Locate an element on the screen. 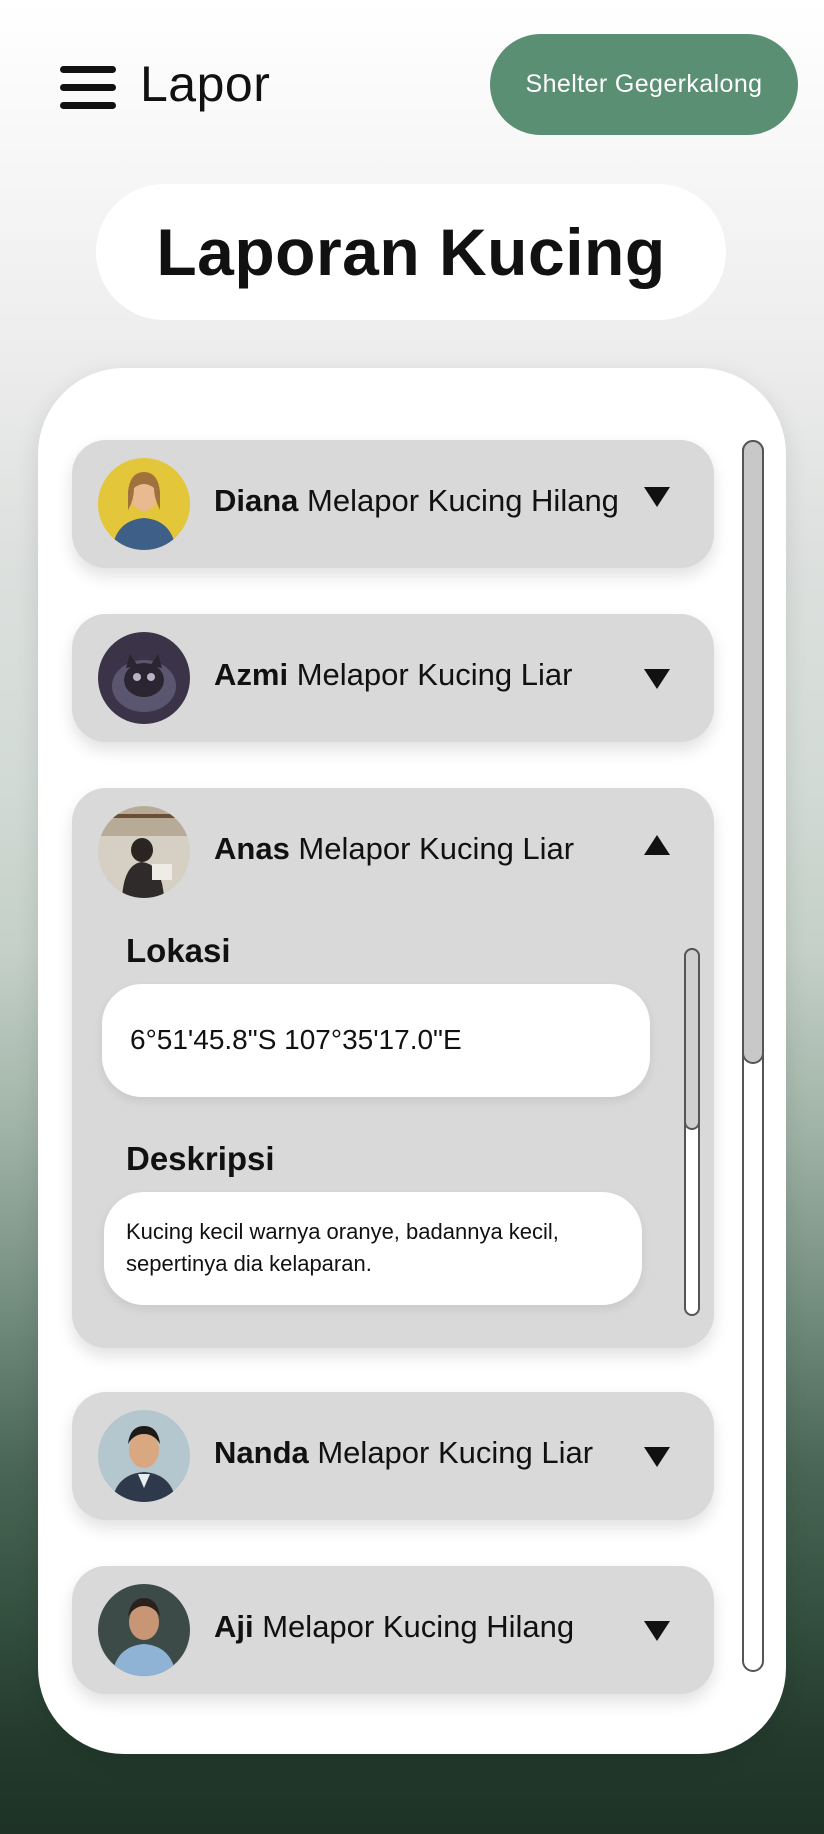 The width and height of the screenshot is (824, 1834). report-item-nanda: Nanda Melapor Kucing Liar is located at coordinates (393, 1456).